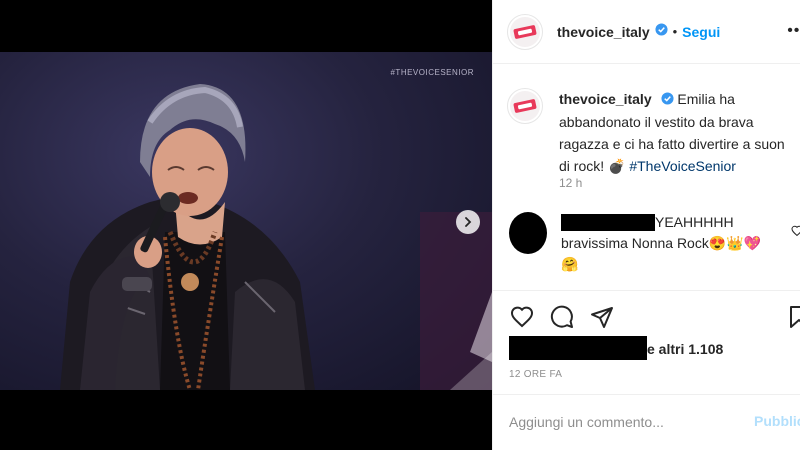  Describe the element at coordinates (794, 319) in the screenshot. I see `save-bookmark-icon` at that location.